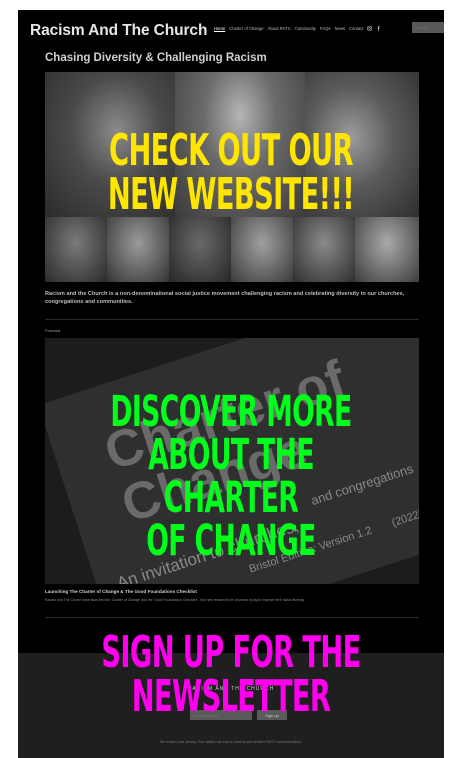  Describe the element at coordinates (246, 28) in the screenshot. I see `nav-item-charter: Charter of Change` at that location.